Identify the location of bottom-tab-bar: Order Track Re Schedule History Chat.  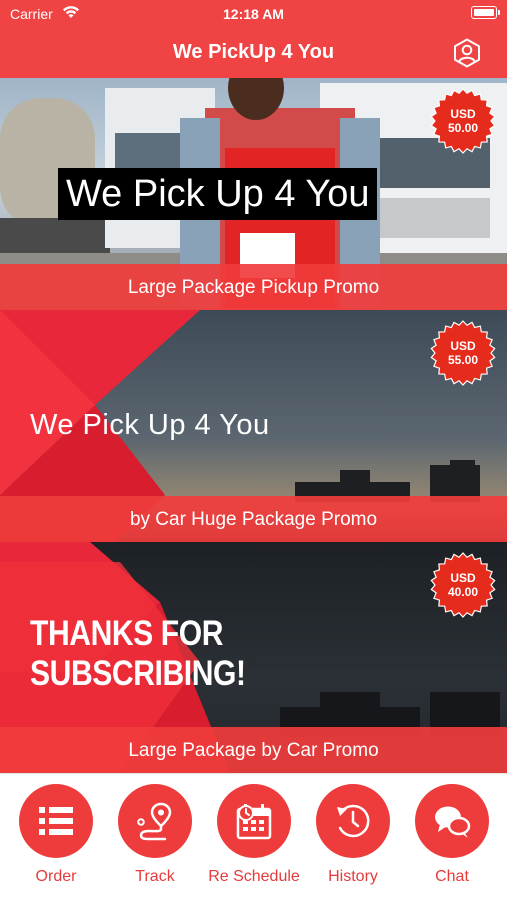
(253, 836).